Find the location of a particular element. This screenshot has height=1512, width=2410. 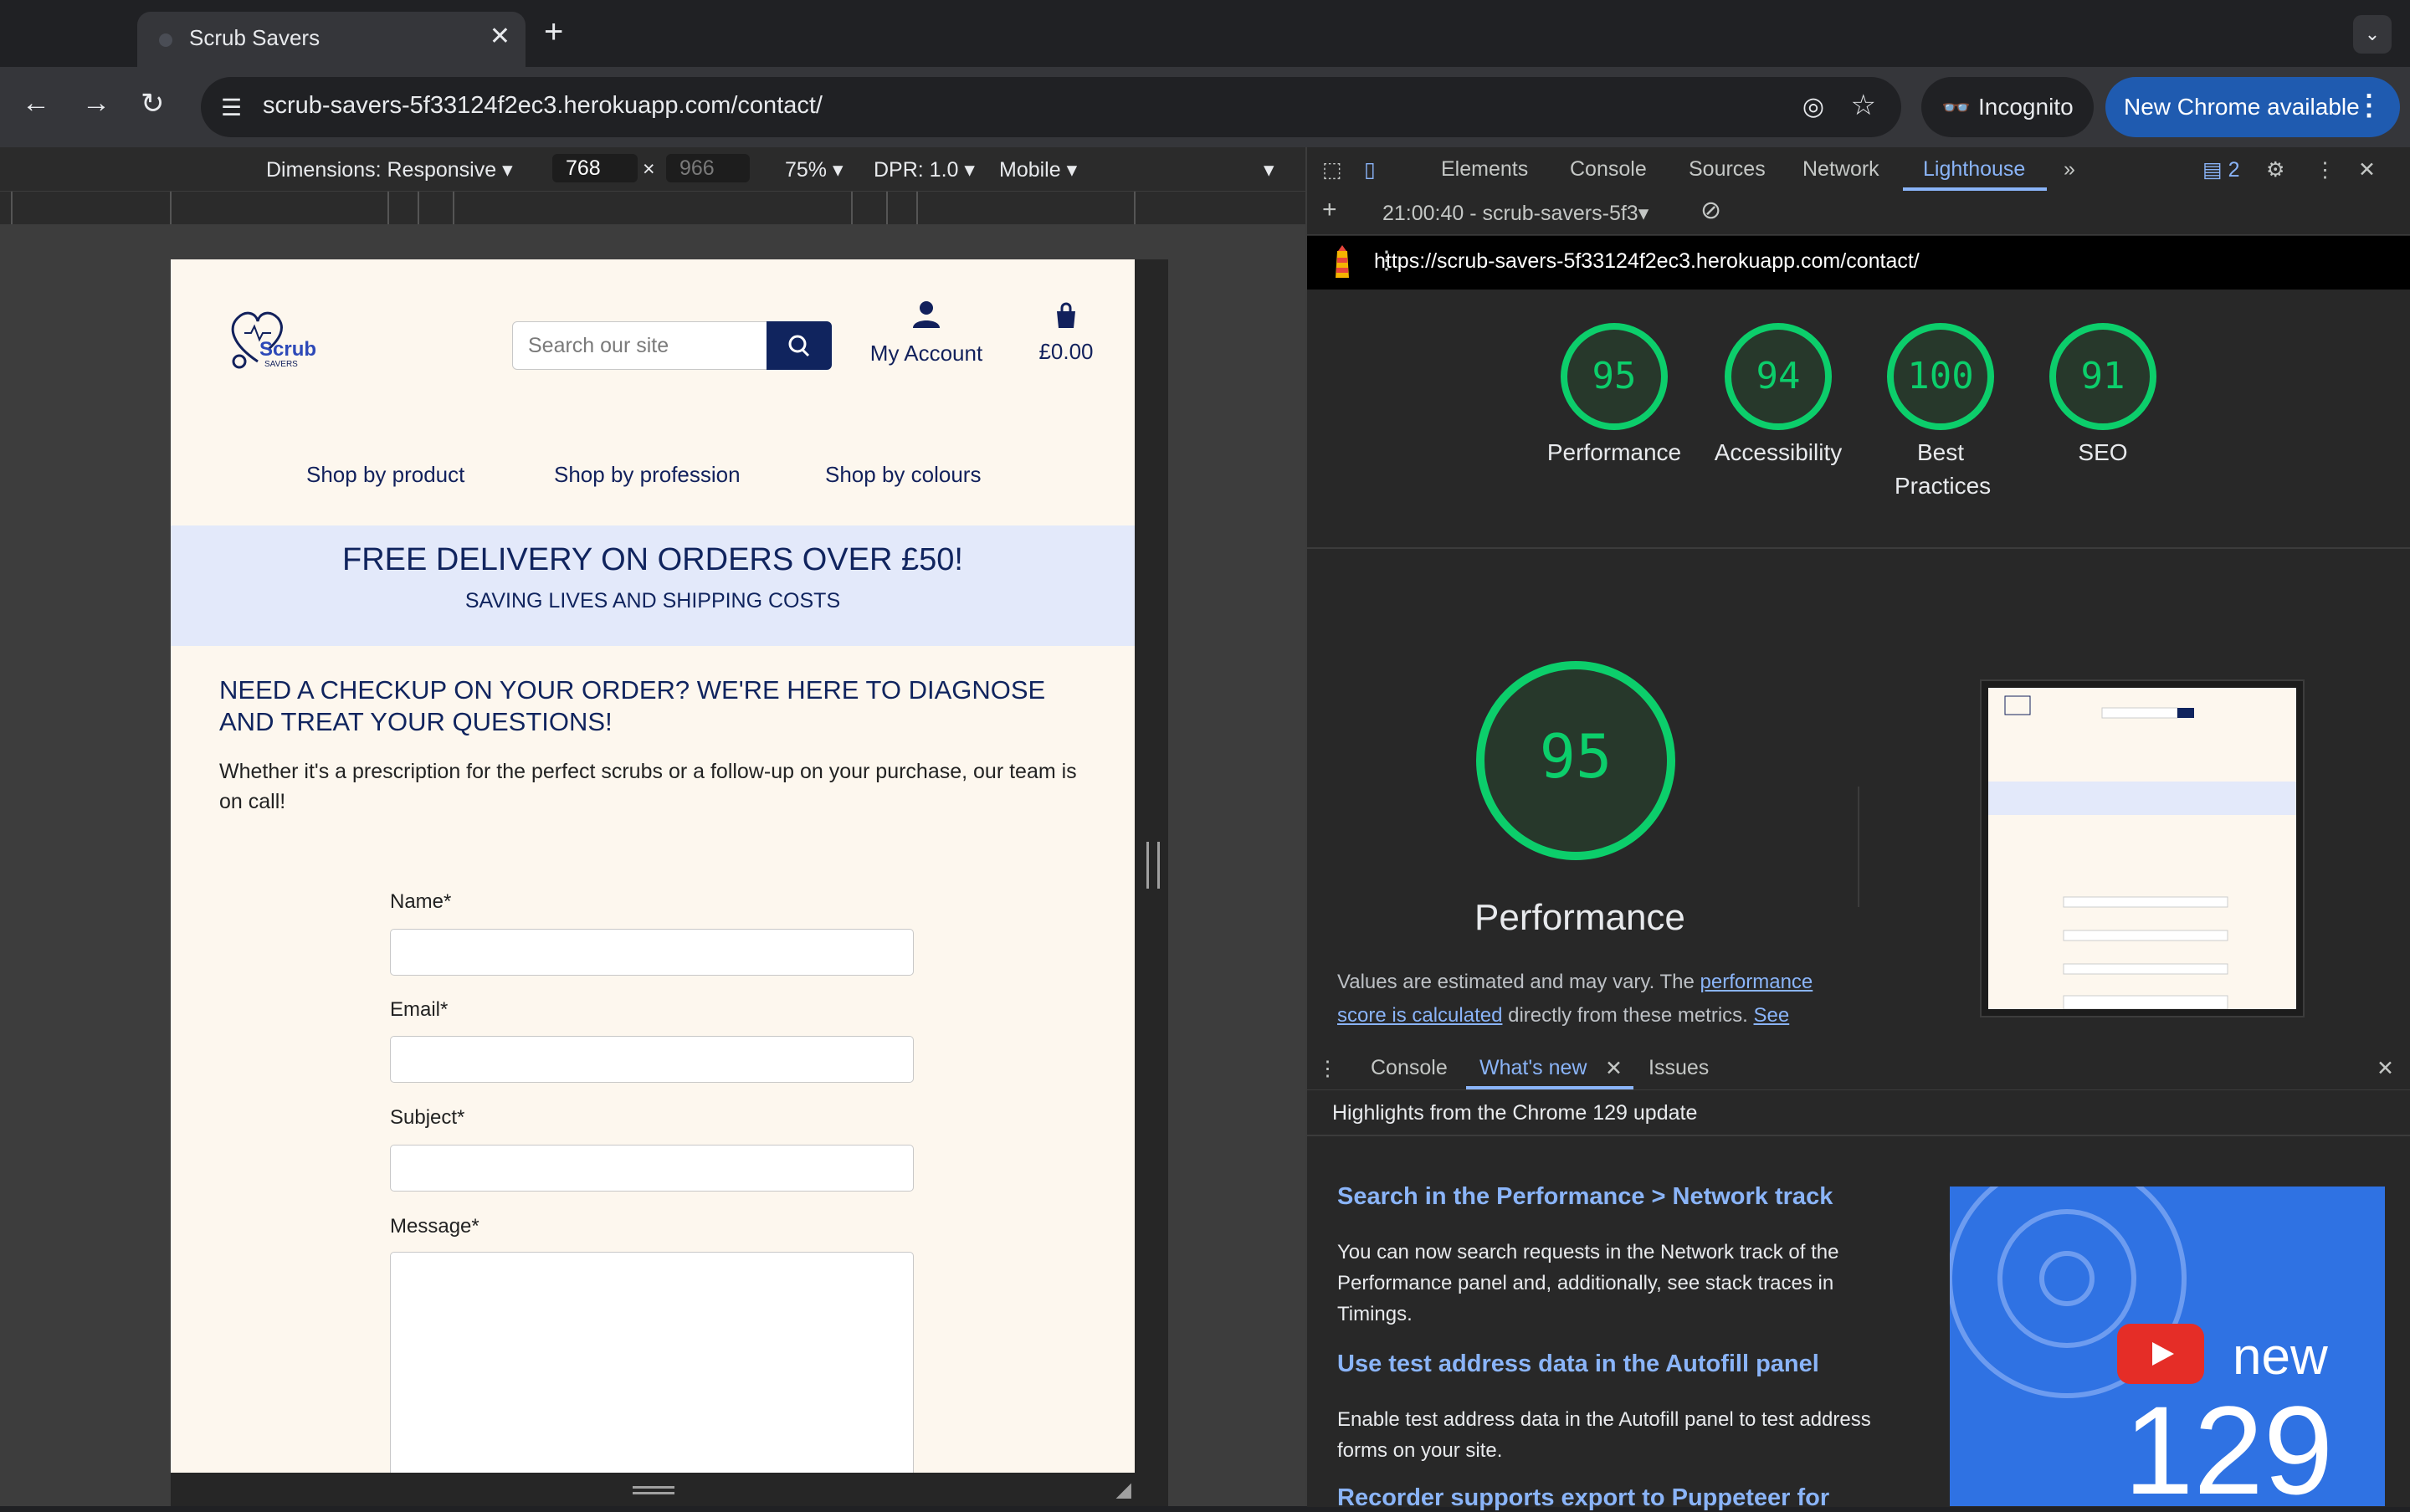

gauge-ring: 94 is located at coordinates (1778, 376).